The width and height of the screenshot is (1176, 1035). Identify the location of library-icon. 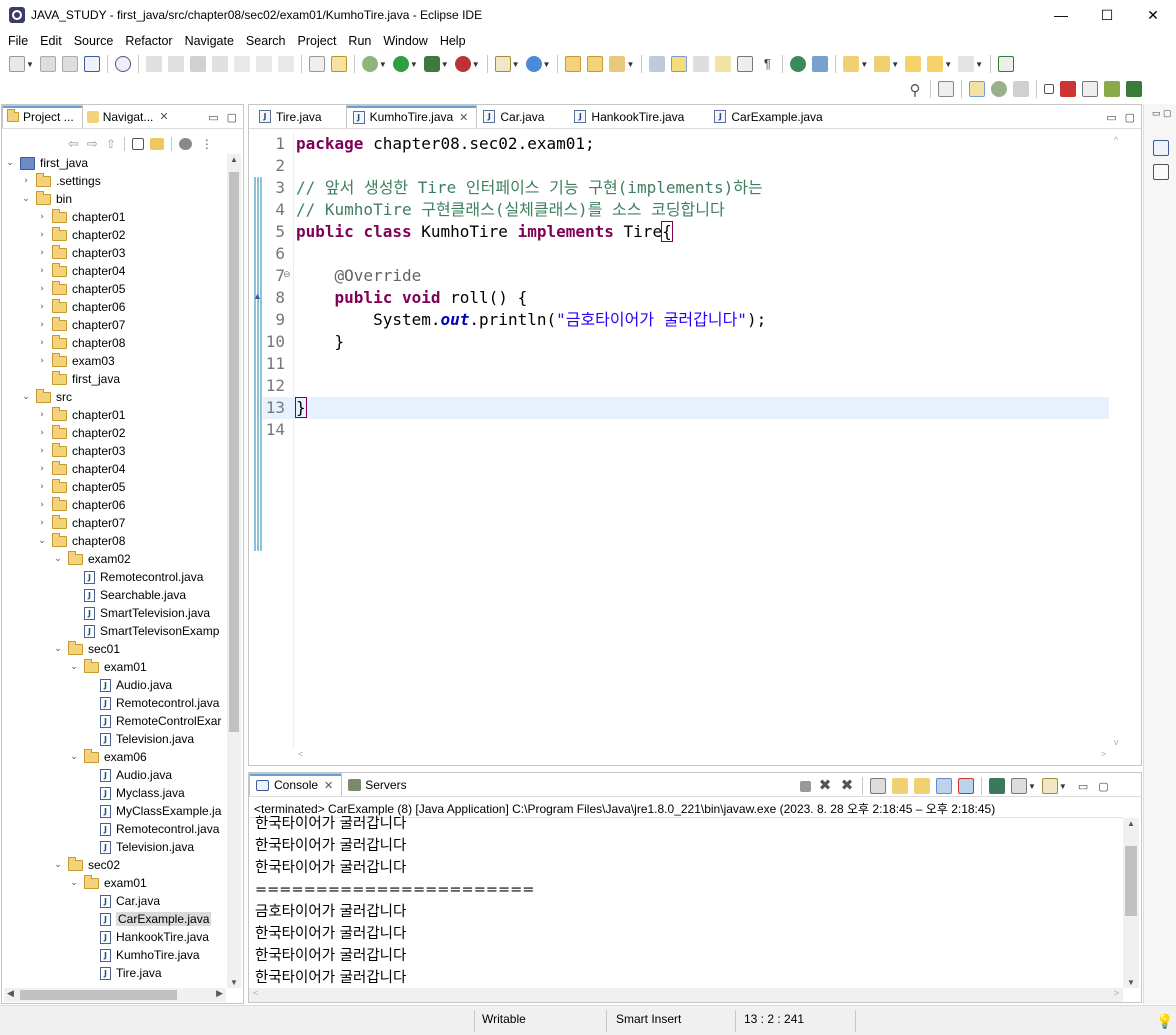
(1112, 89).